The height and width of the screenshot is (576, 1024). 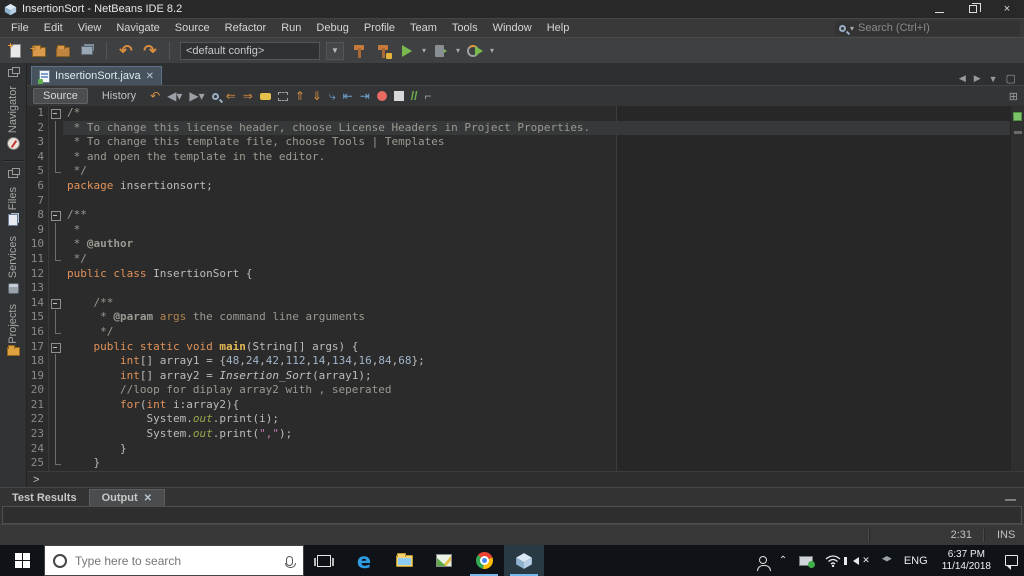 What do you see at coordinates (536, 113) in the screenshot?
I see `code-text: /*` at bounding box center [536, 113].